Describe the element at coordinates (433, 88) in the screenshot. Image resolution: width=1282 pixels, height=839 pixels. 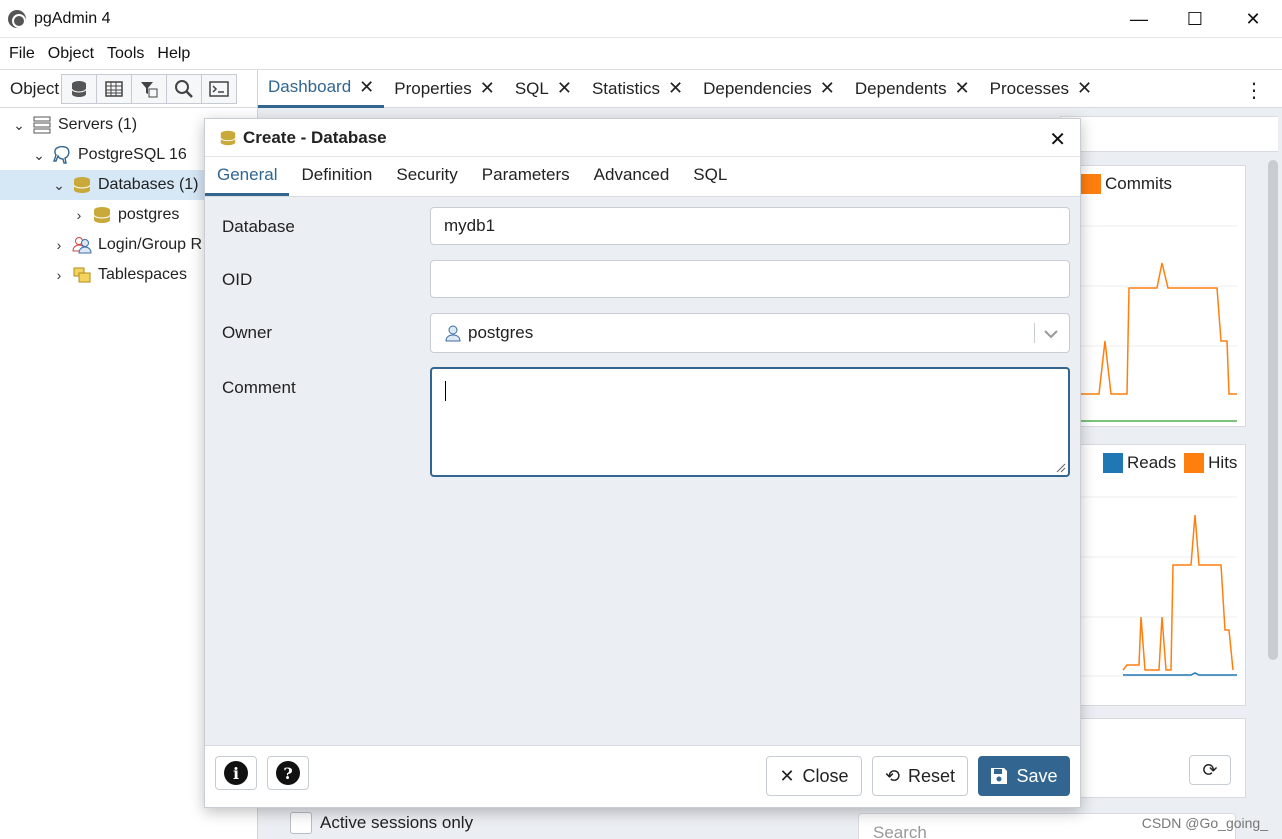
I see `tab-label: Properties` at that location.